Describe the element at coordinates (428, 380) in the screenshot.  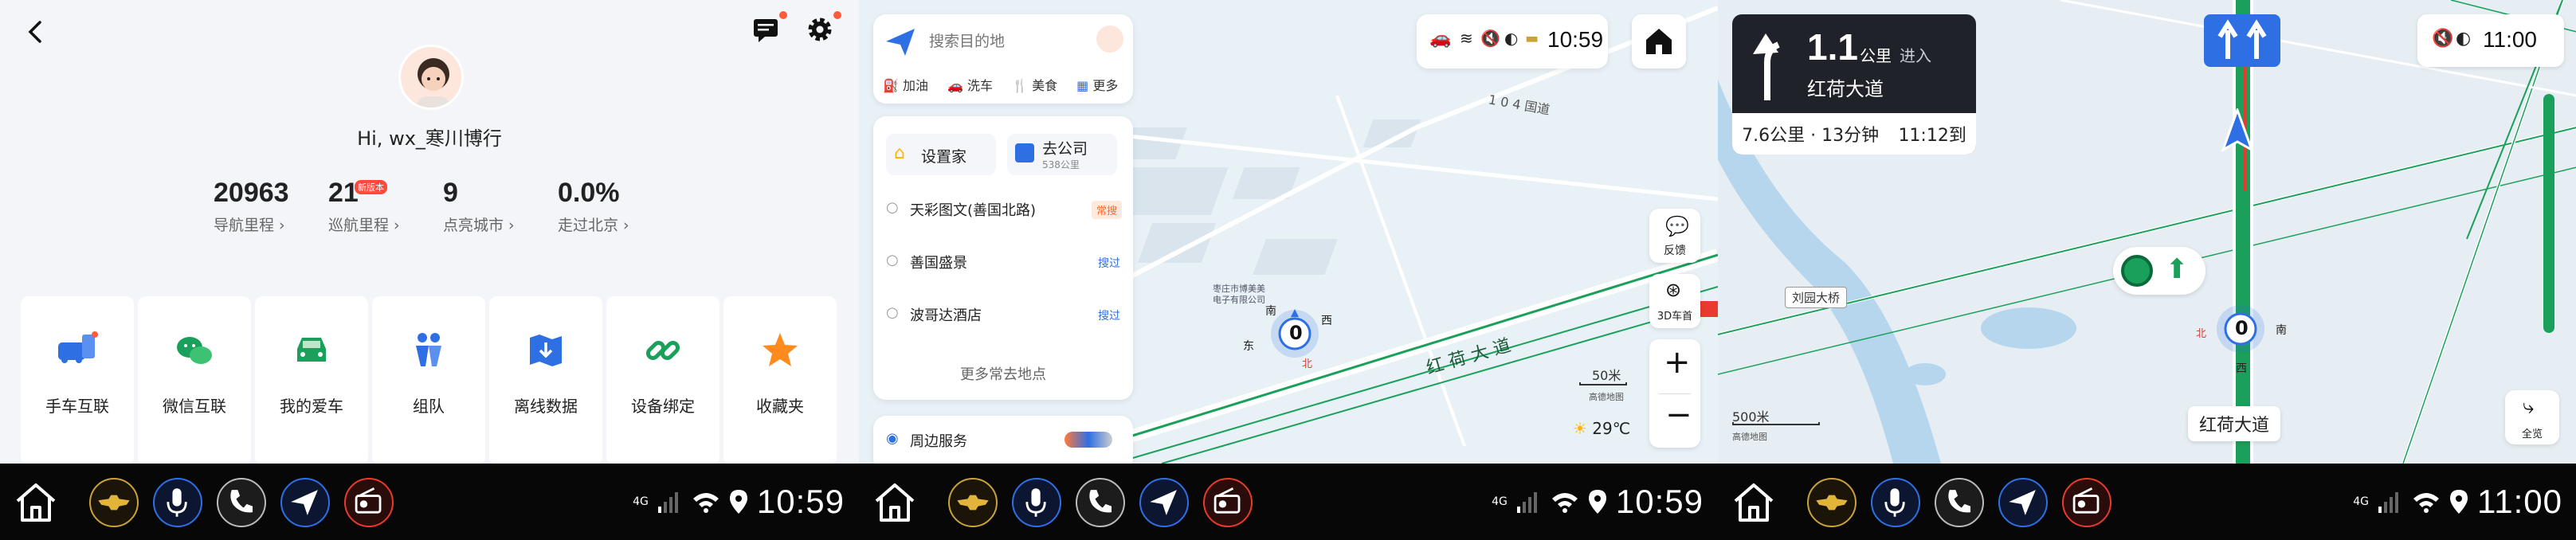
I see `card-team: 组队` at that location.